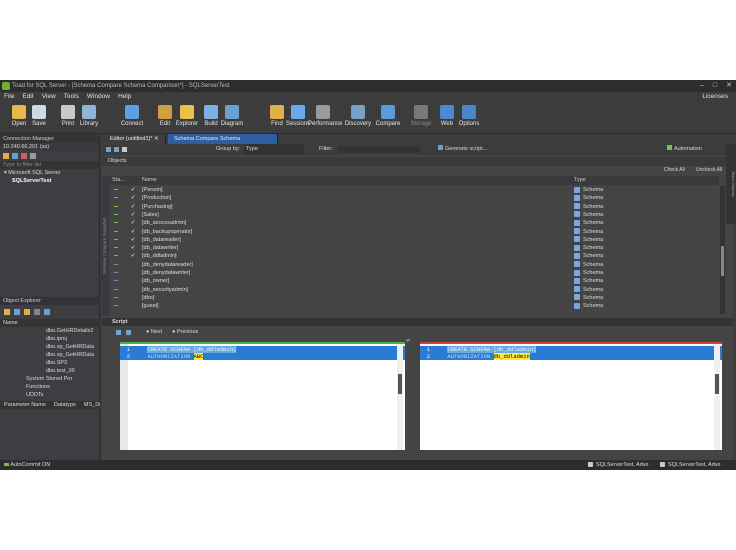 This screenshot has width=736, height=550. What do you see at coordinates (410, 256) in the screenshot?
I see `grid-row: ✓ [db_ddladmin] Schema` at bounding box center [410, 256].